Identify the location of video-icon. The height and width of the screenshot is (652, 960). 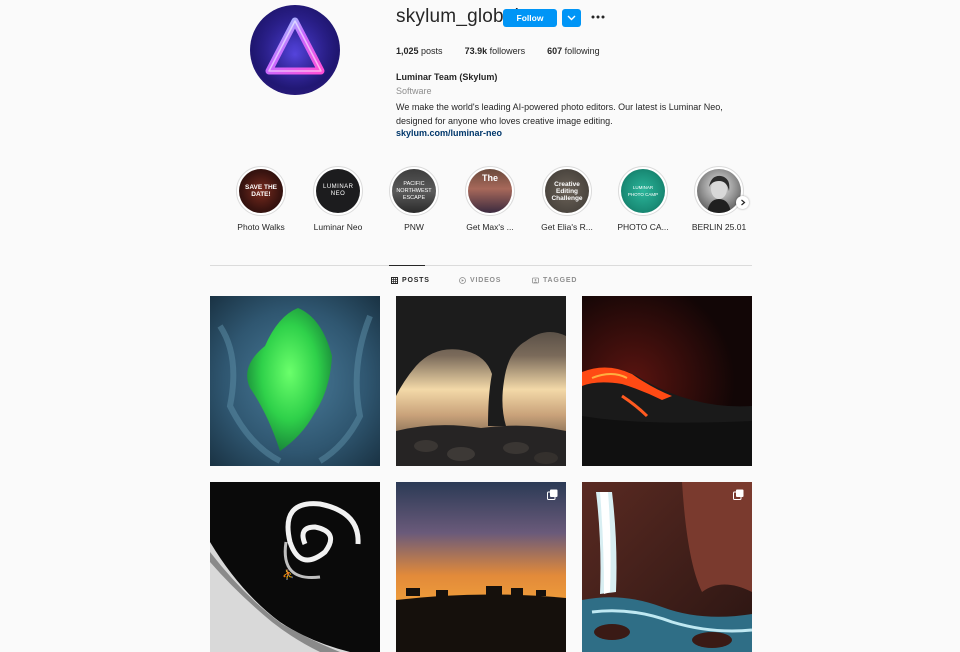
(462, 280).